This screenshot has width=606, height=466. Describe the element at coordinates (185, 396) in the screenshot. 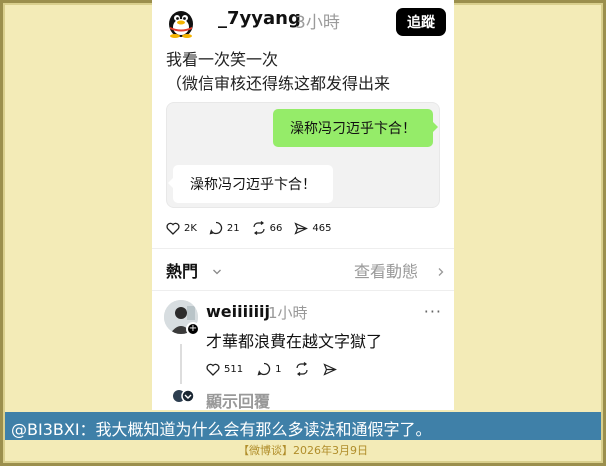

I see `reply-avatars-icon` at that location.